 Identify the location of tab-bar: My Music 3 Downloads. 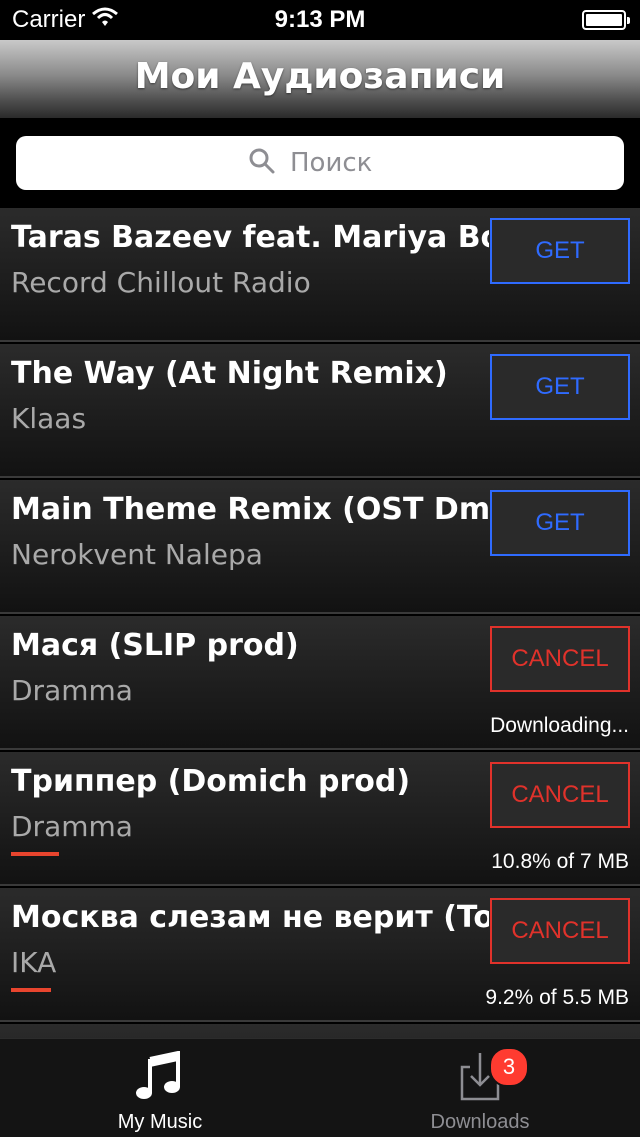
(320, 1087).